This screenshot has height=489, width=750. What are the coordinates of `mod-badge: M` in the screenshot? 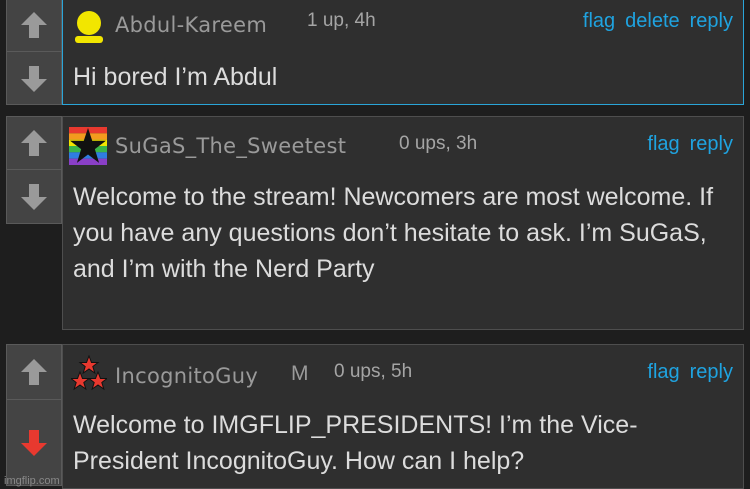 It's located at (300, 373).